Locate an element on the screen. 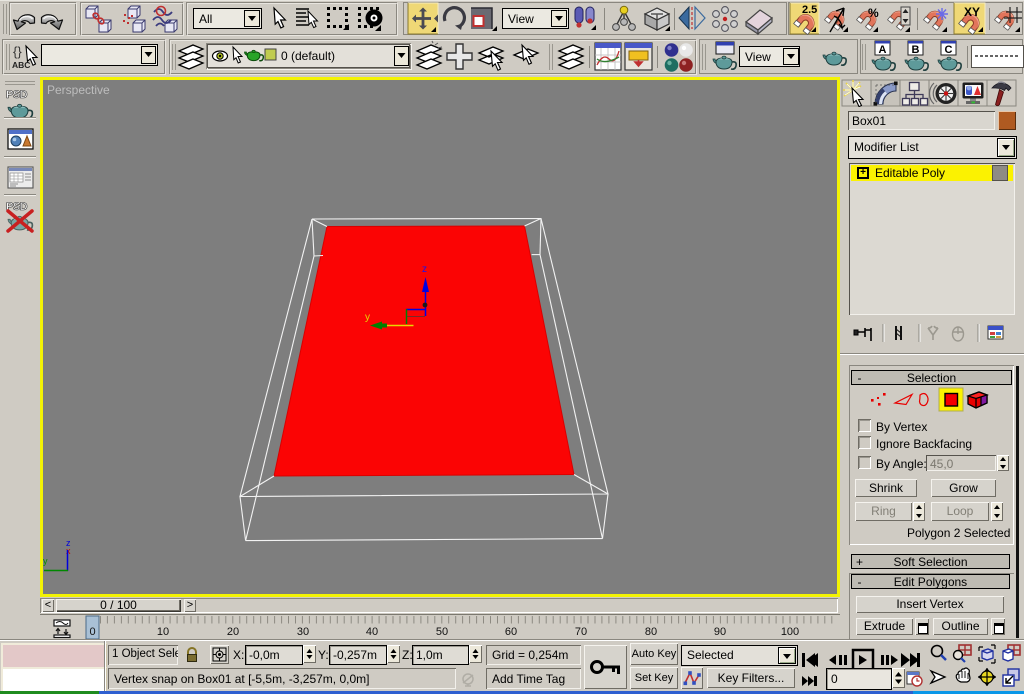  svg-text: 30 is located at coordinates (303, 632).